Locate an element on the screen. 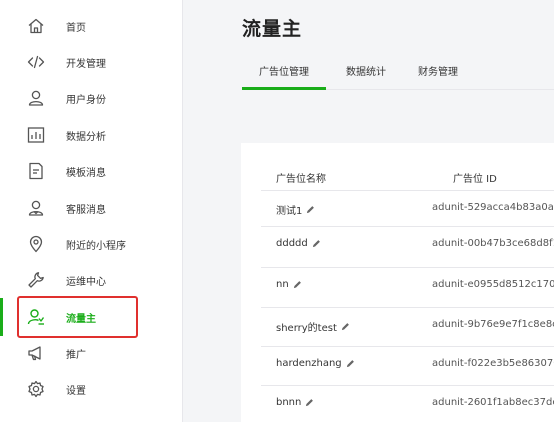 The width and height of the screenshot is (554, 422). ad-slot-name-text: bnnn is located at coordinates (289, 402).